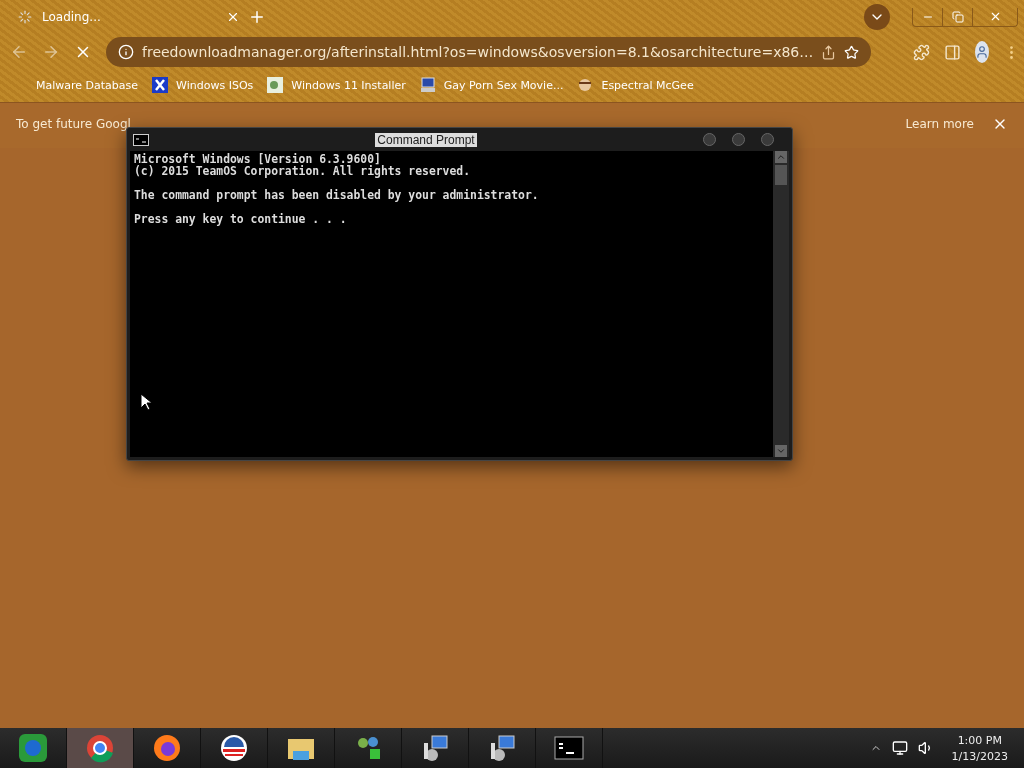 The image size is (1024, 768). Describe the element at coordinates (426, 139) in the screenshot. I see `window-title: Command Prompt` at that location.